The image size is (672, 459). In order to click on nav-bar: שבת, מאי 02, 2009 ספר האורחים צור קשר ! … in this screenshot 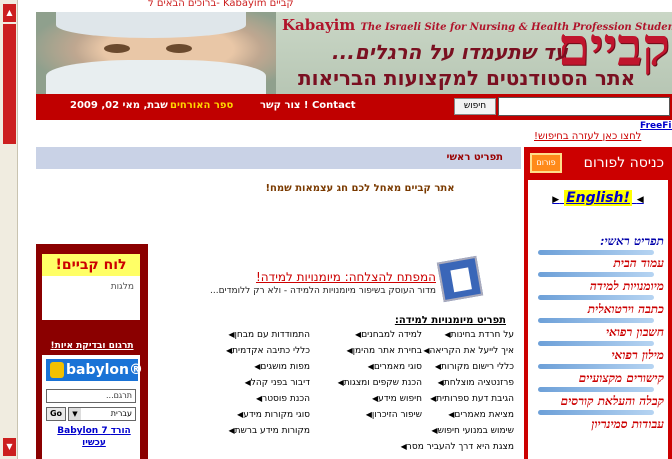, I will do `click(354, 107)`.